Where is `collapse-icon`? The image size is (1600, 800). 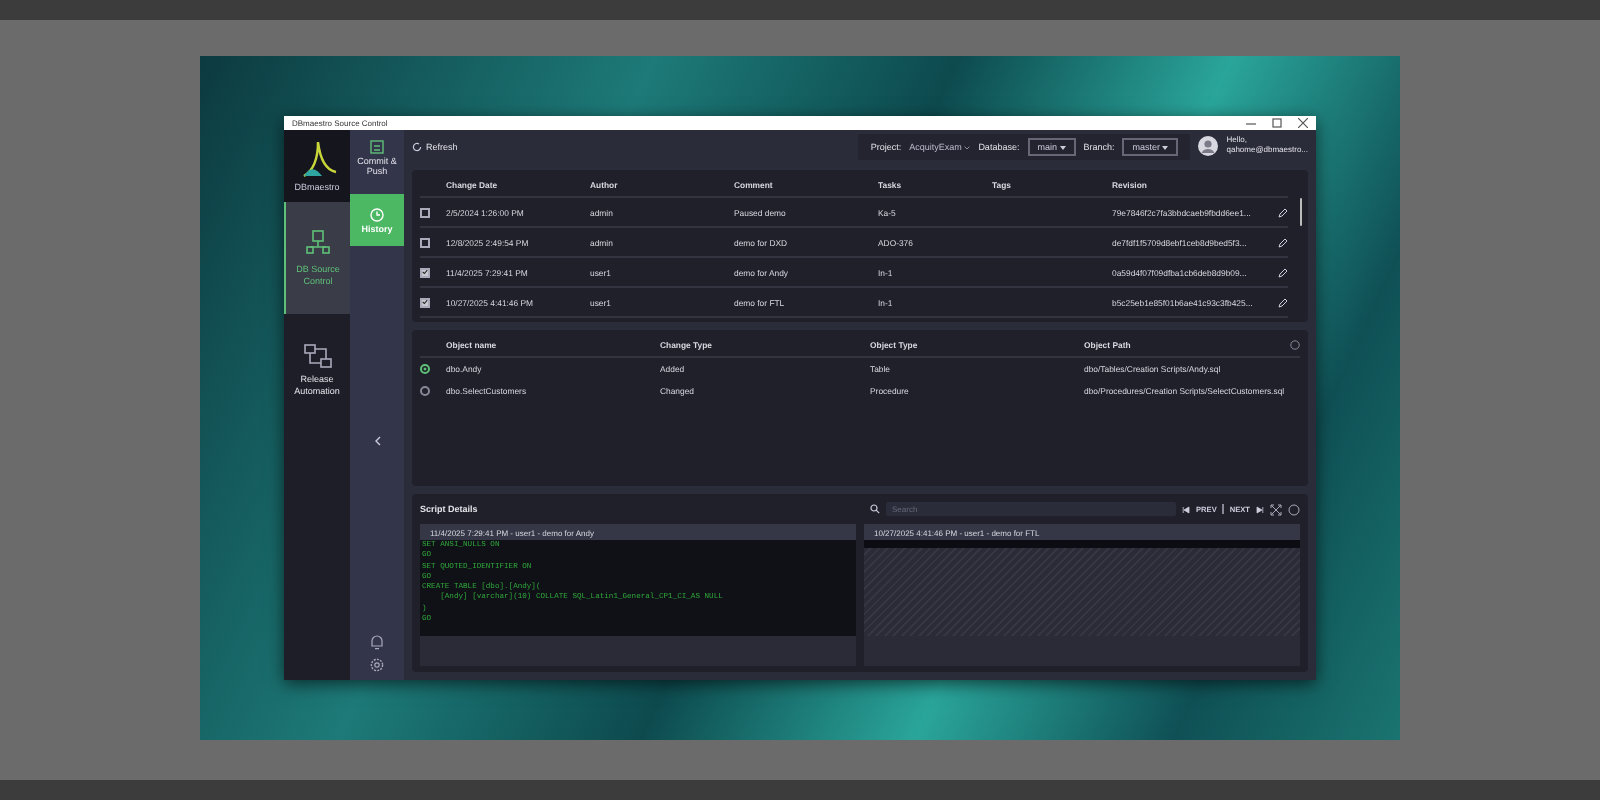
collapse-icon is located at coordinates (377, 440).